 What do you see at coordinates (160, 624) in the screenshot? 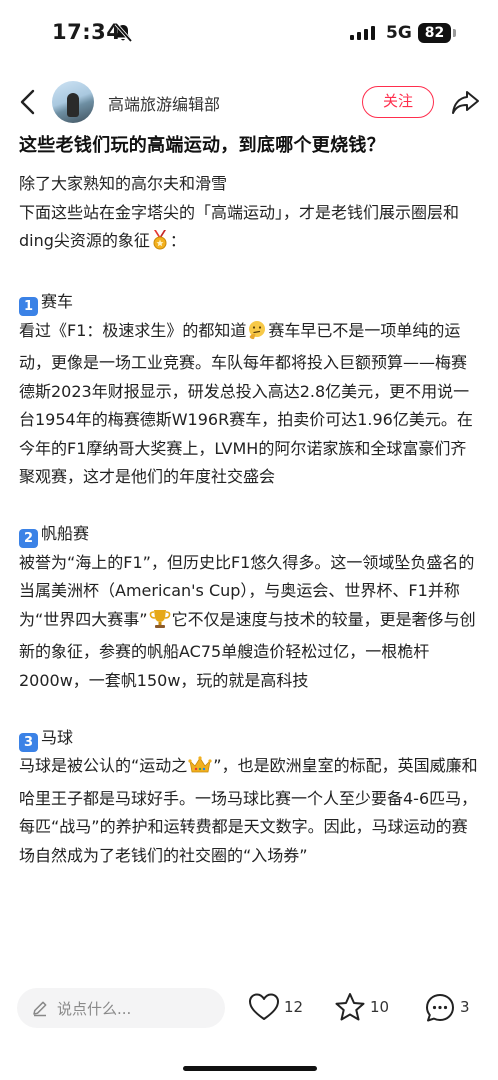
I see `trophy-icon` at bounding box center [160, 624].